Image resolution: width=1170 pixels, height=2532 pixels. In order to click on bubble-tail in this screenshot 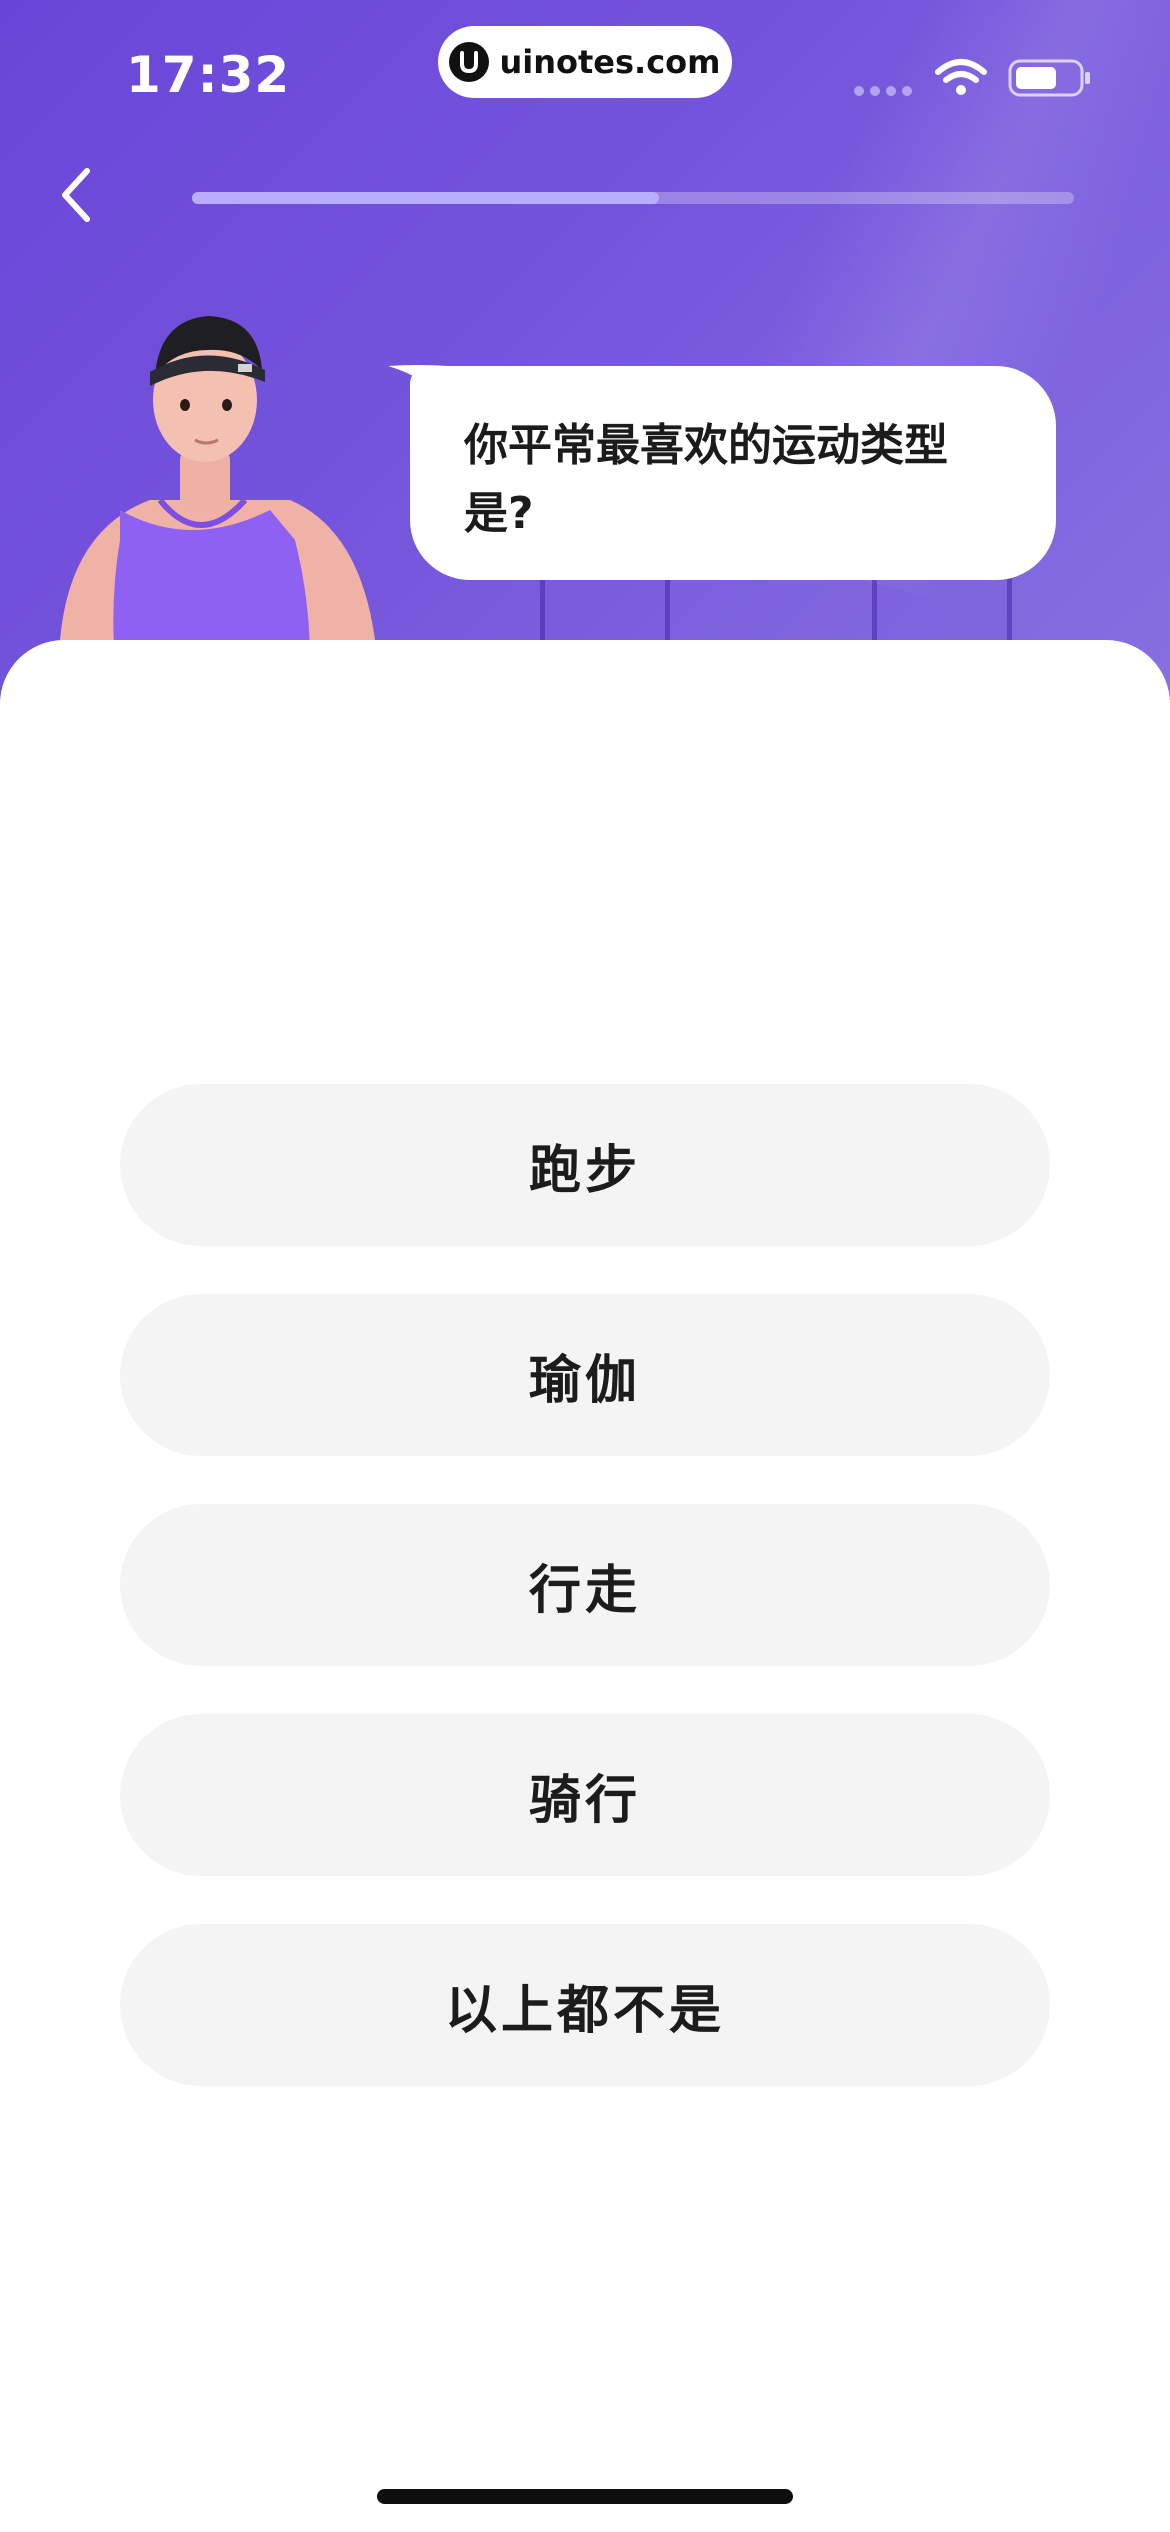, I will do `click(418, 384)`.